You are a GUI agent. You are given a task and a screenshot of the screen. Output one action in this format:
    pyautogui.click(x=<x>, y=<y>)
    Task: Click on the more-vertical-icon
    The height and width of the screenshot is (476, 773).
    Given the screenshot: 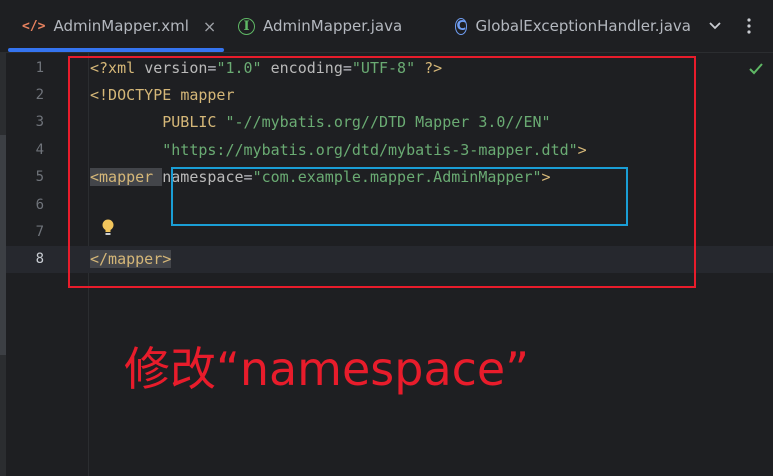 What is the action you would take?
    pyautogui.click(x=749, y=26)
    